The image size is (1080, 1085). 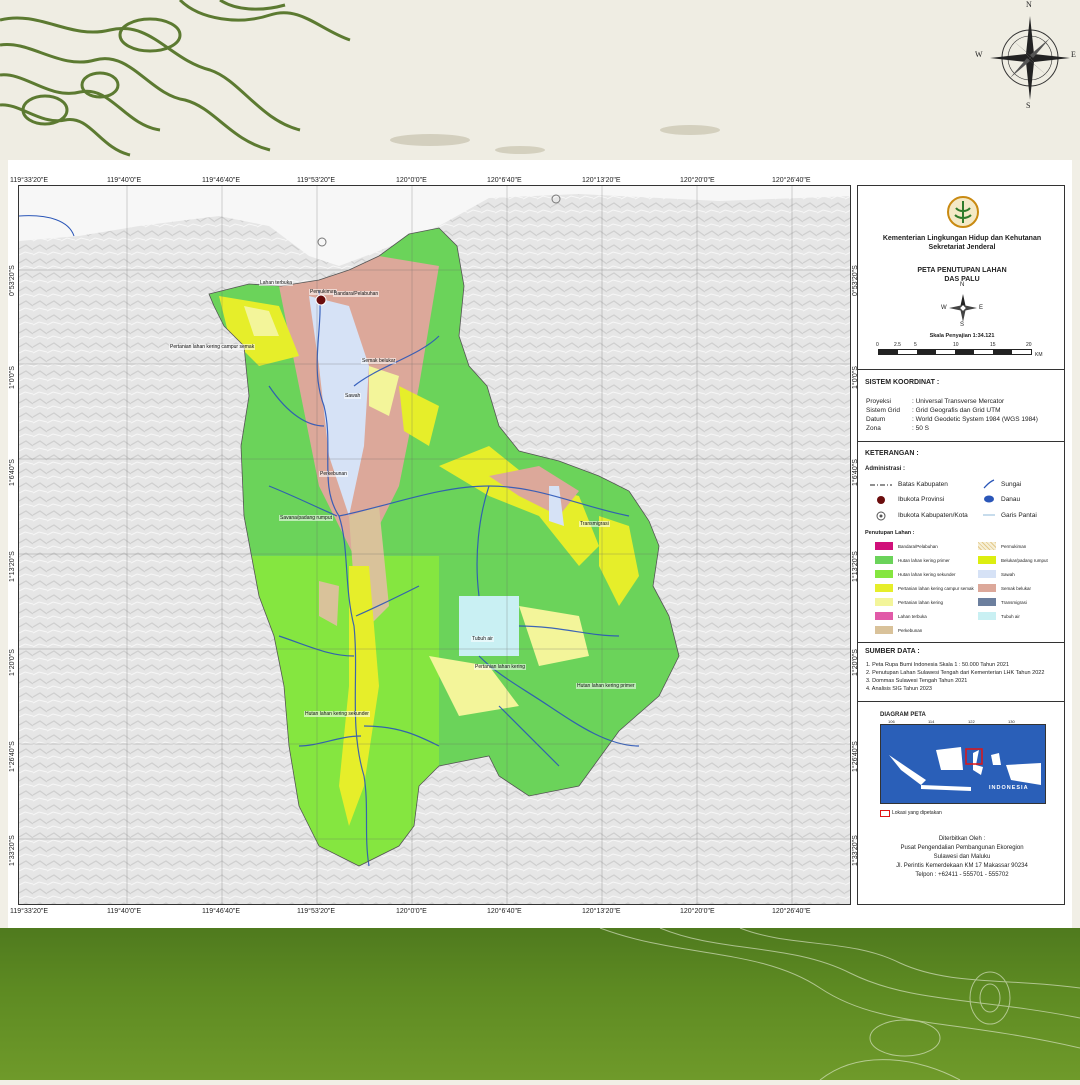 What do you see at coordinates (884, 630) in the screenshot?
I see `swatch-perkebunan` at bounding box center [884, 630].